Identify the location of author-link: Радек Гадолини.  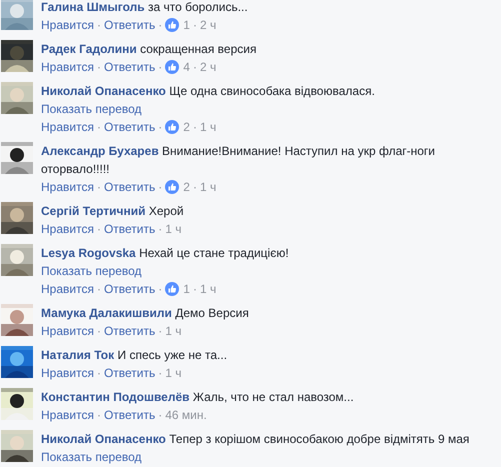
(89, 49).